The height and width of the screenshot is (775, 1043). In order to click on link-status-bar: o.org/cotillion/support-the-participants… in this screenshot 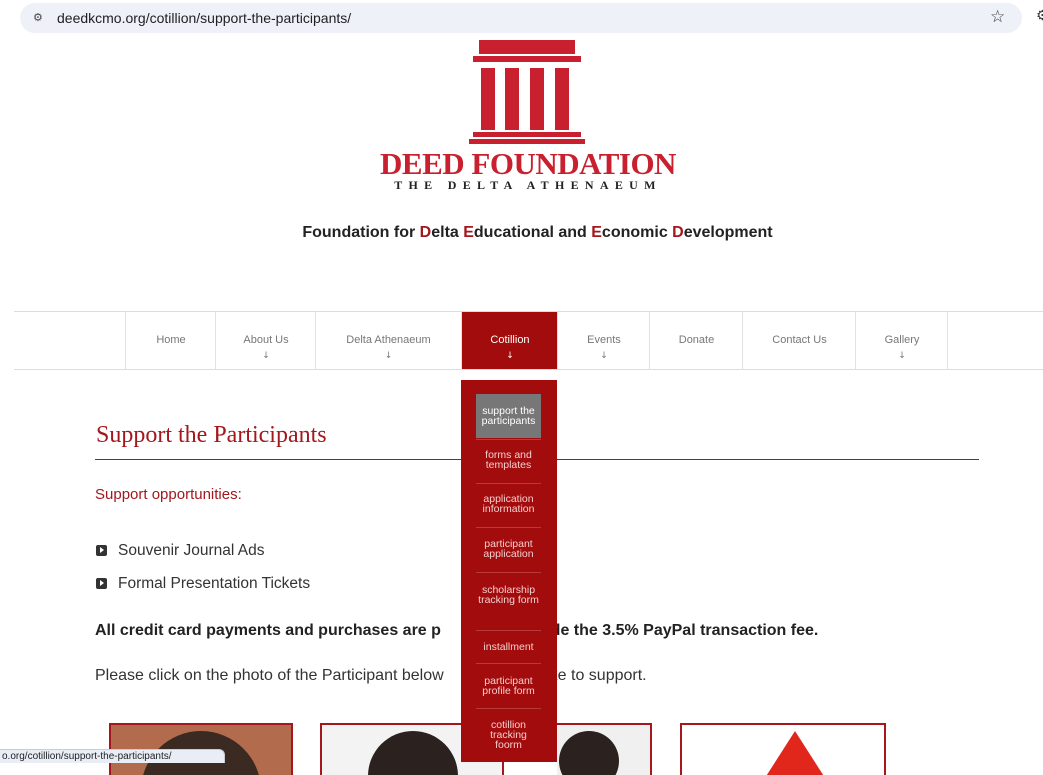, I will do `click(112, 756)`.